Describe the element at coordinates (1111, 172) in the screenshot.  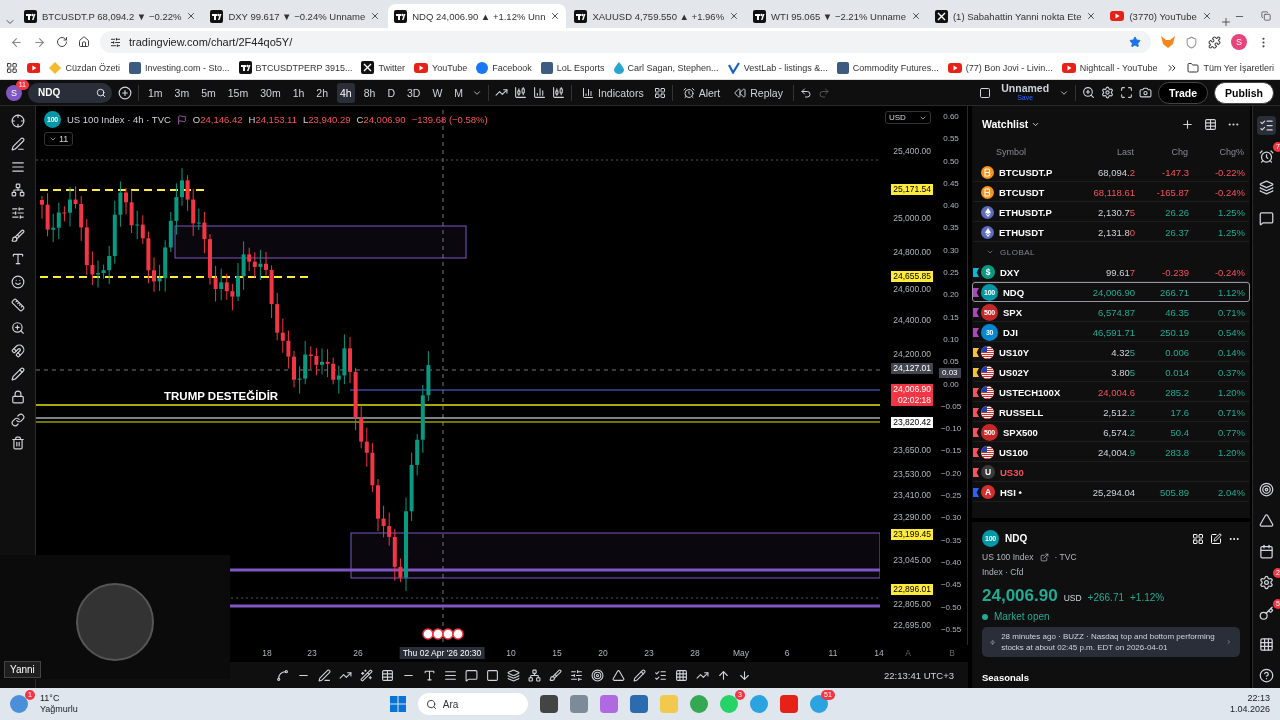
I see `watchlist-row: BTCUSDT.P 68,094.2 -147.3 -0.22%` at that location.